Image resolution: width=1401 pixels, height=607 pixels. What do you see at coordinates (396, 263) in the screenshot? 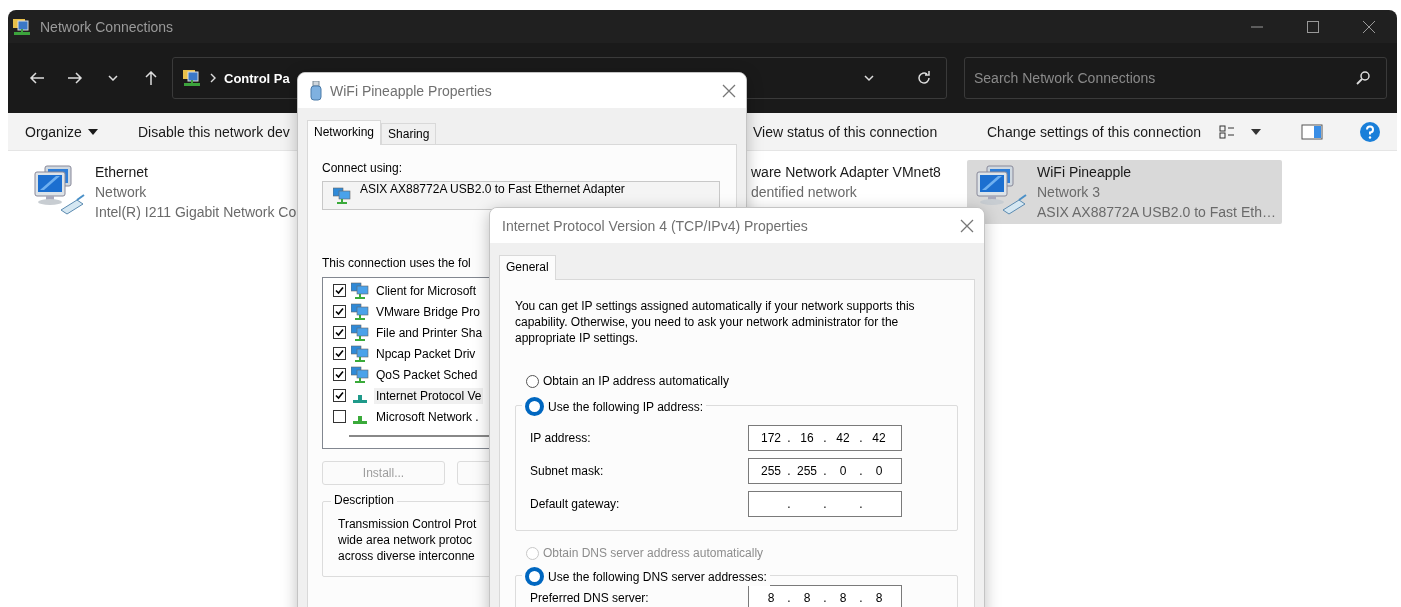
I see `field-label: This connection uses the fol` at bounding box center [396, 263].